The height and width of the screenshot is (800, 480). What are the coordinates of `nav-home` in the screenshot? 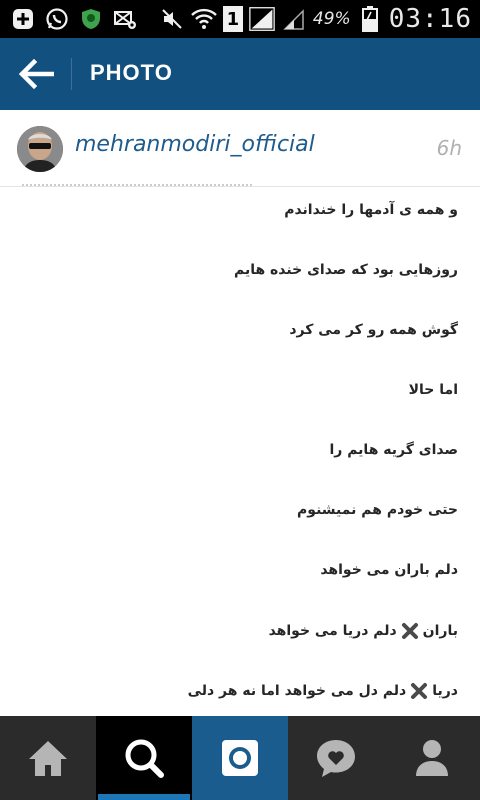 It's located at (48, 758).